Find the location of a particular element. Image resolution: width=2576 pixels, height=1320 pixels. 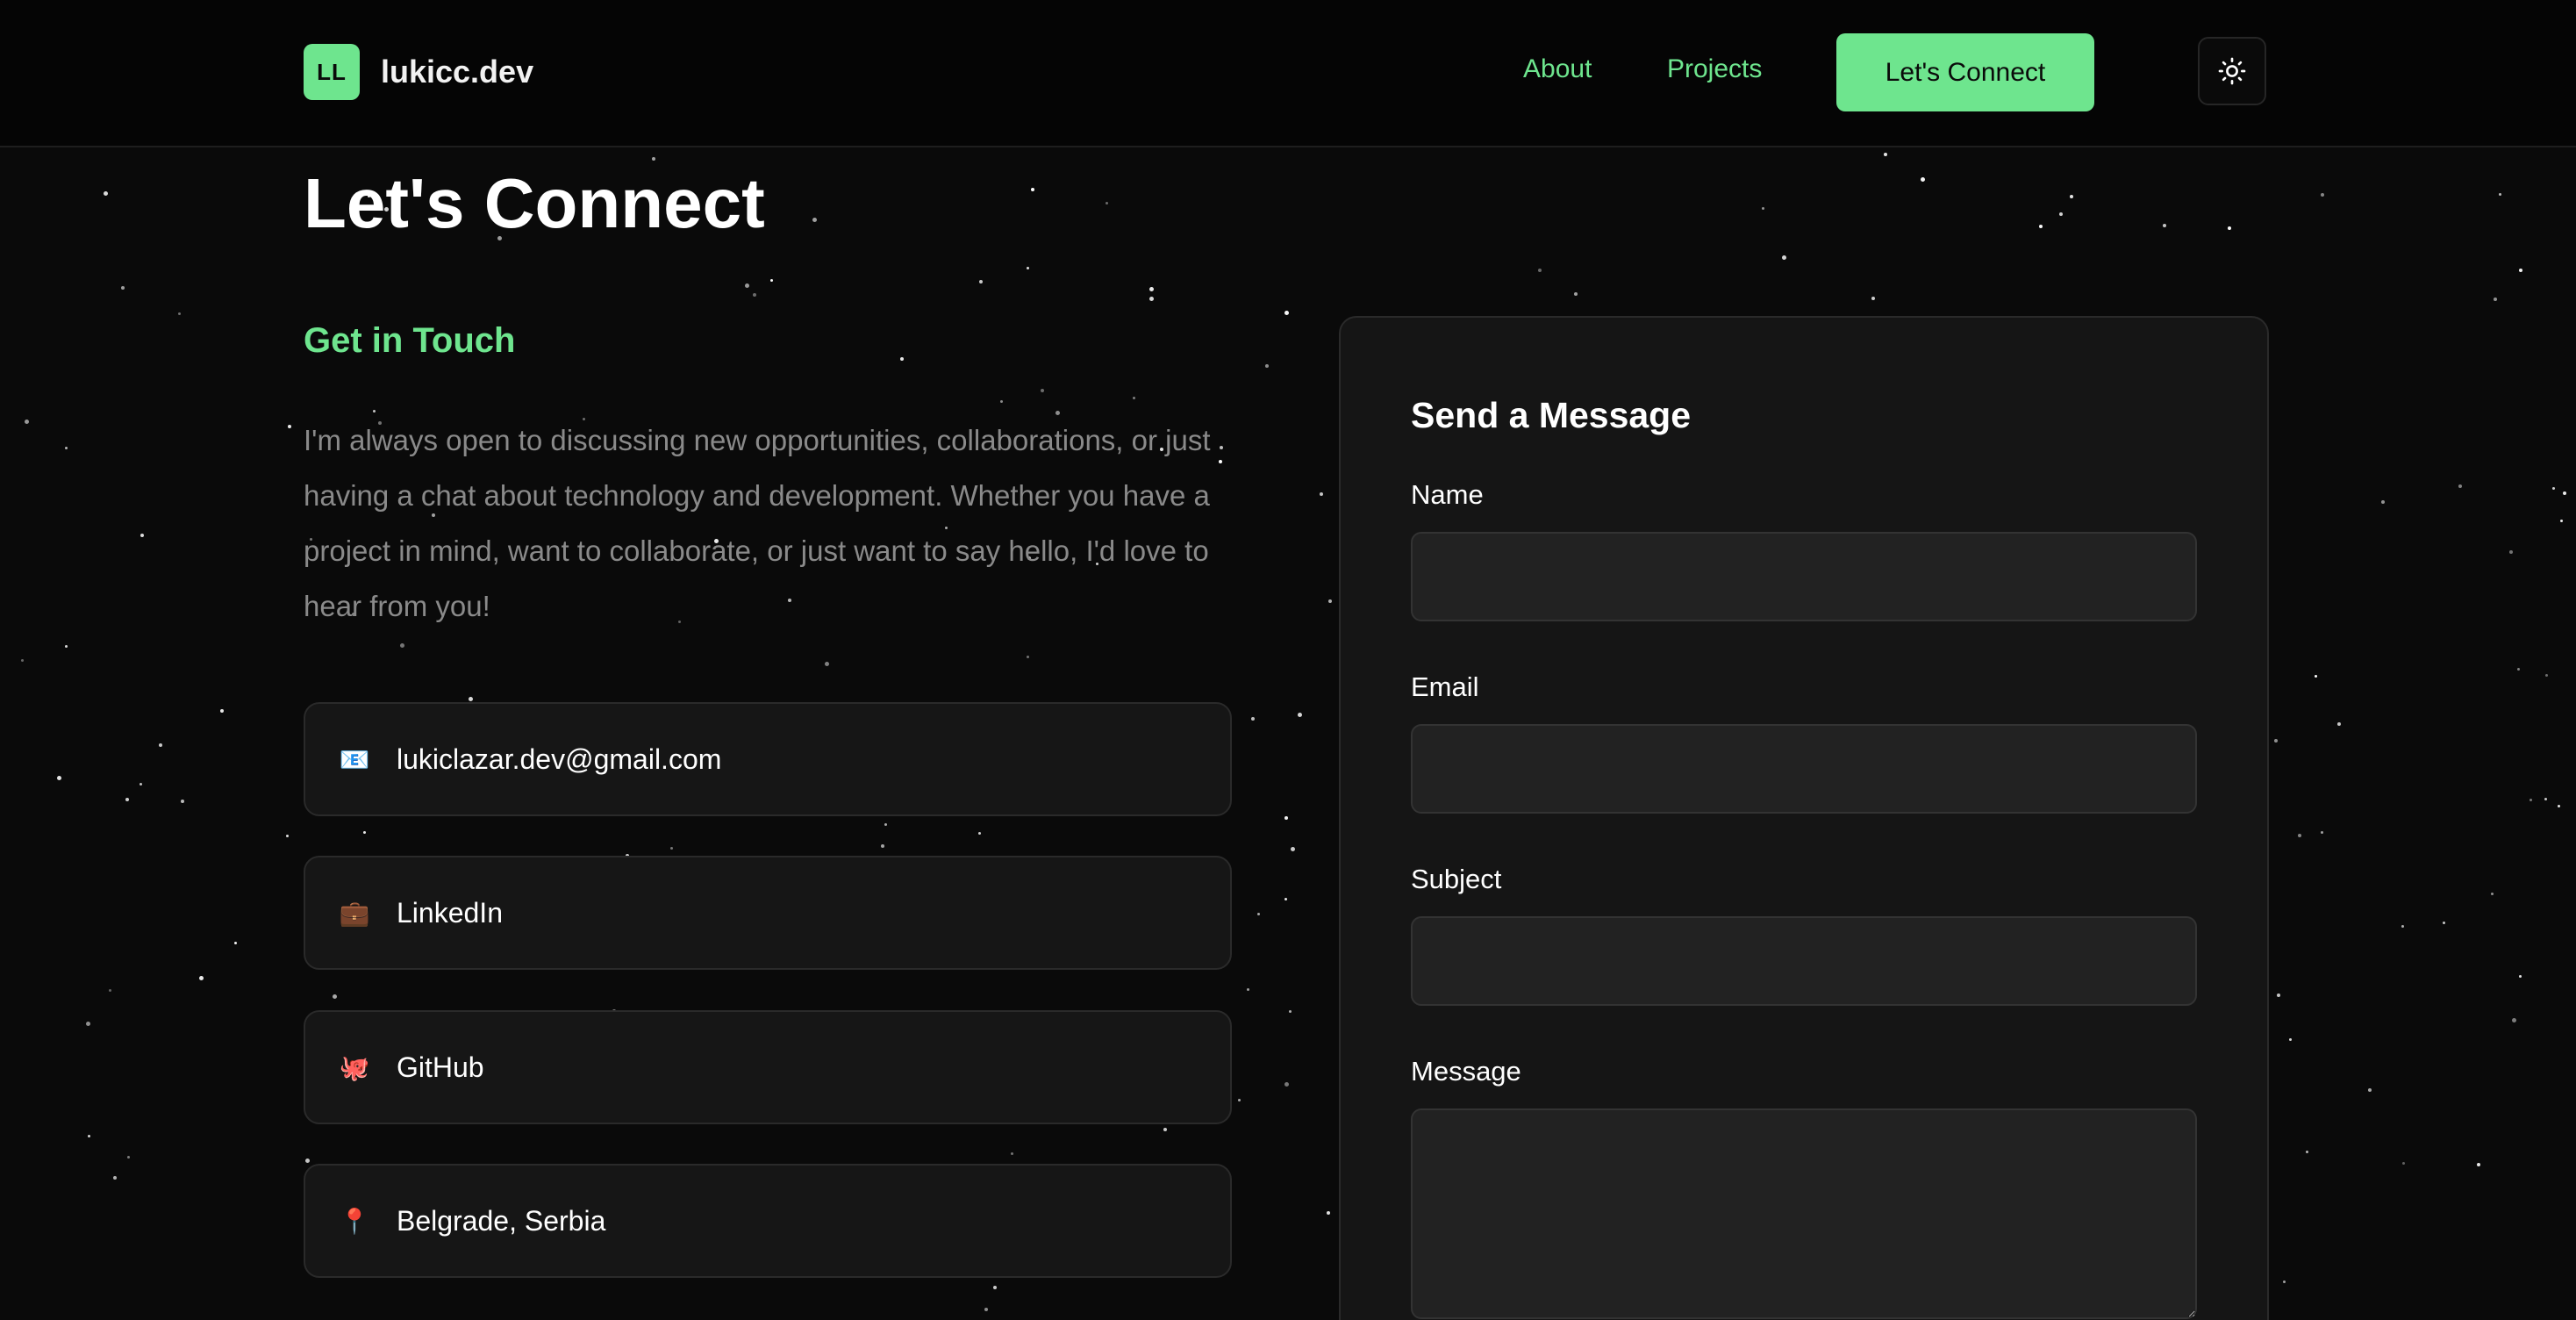

subject-field is located at coordinates (1804, 961).